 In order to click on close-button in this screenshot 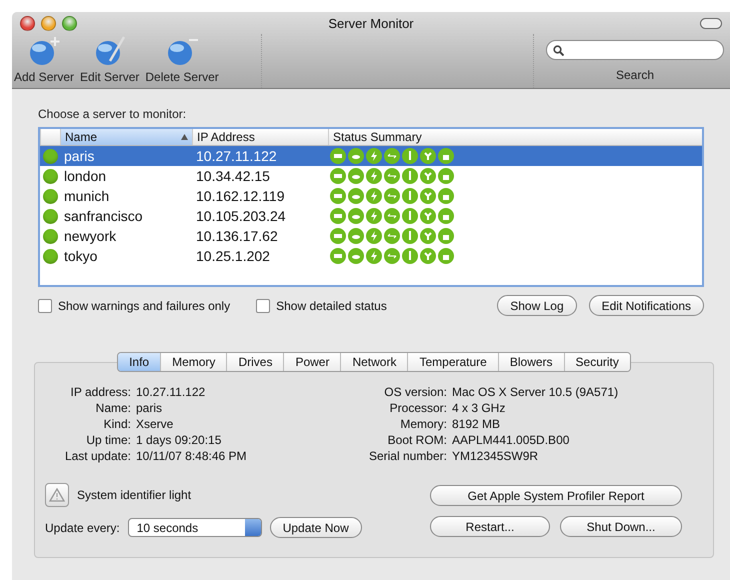, I will do `click(27, 23)`.